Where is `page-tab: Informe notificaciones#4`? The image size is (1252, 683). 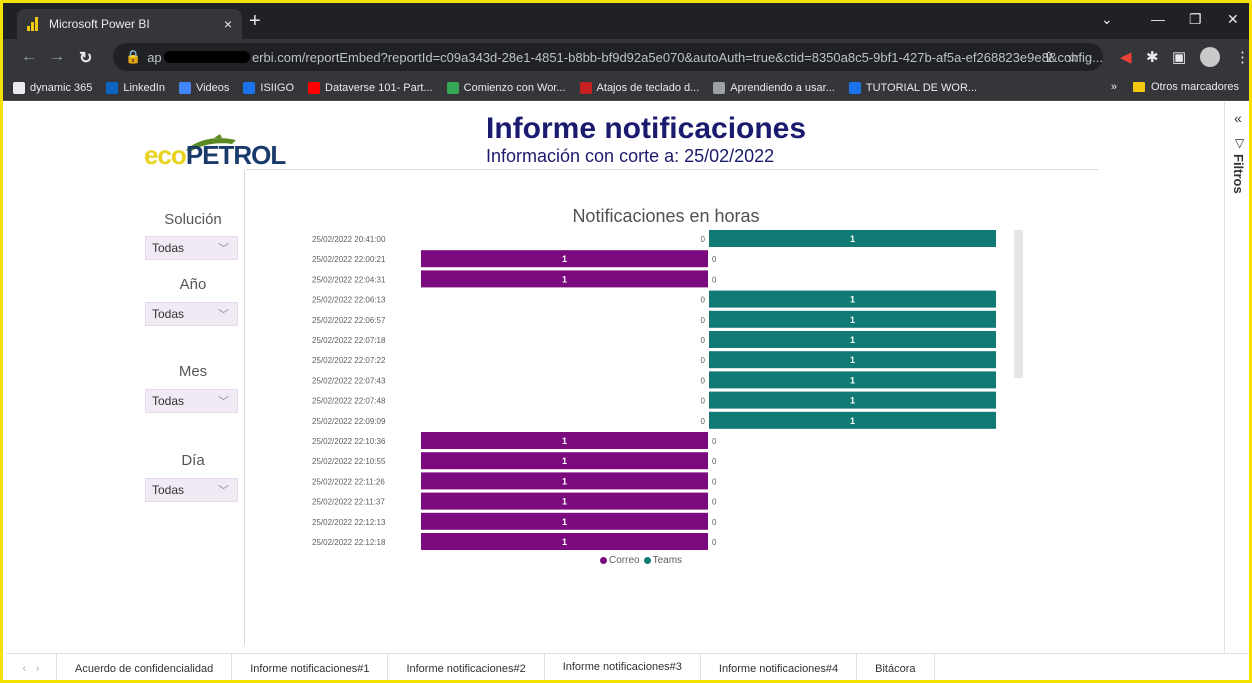
page-tab: Informe notificaciones#4 is located at coordinates (777, 667).